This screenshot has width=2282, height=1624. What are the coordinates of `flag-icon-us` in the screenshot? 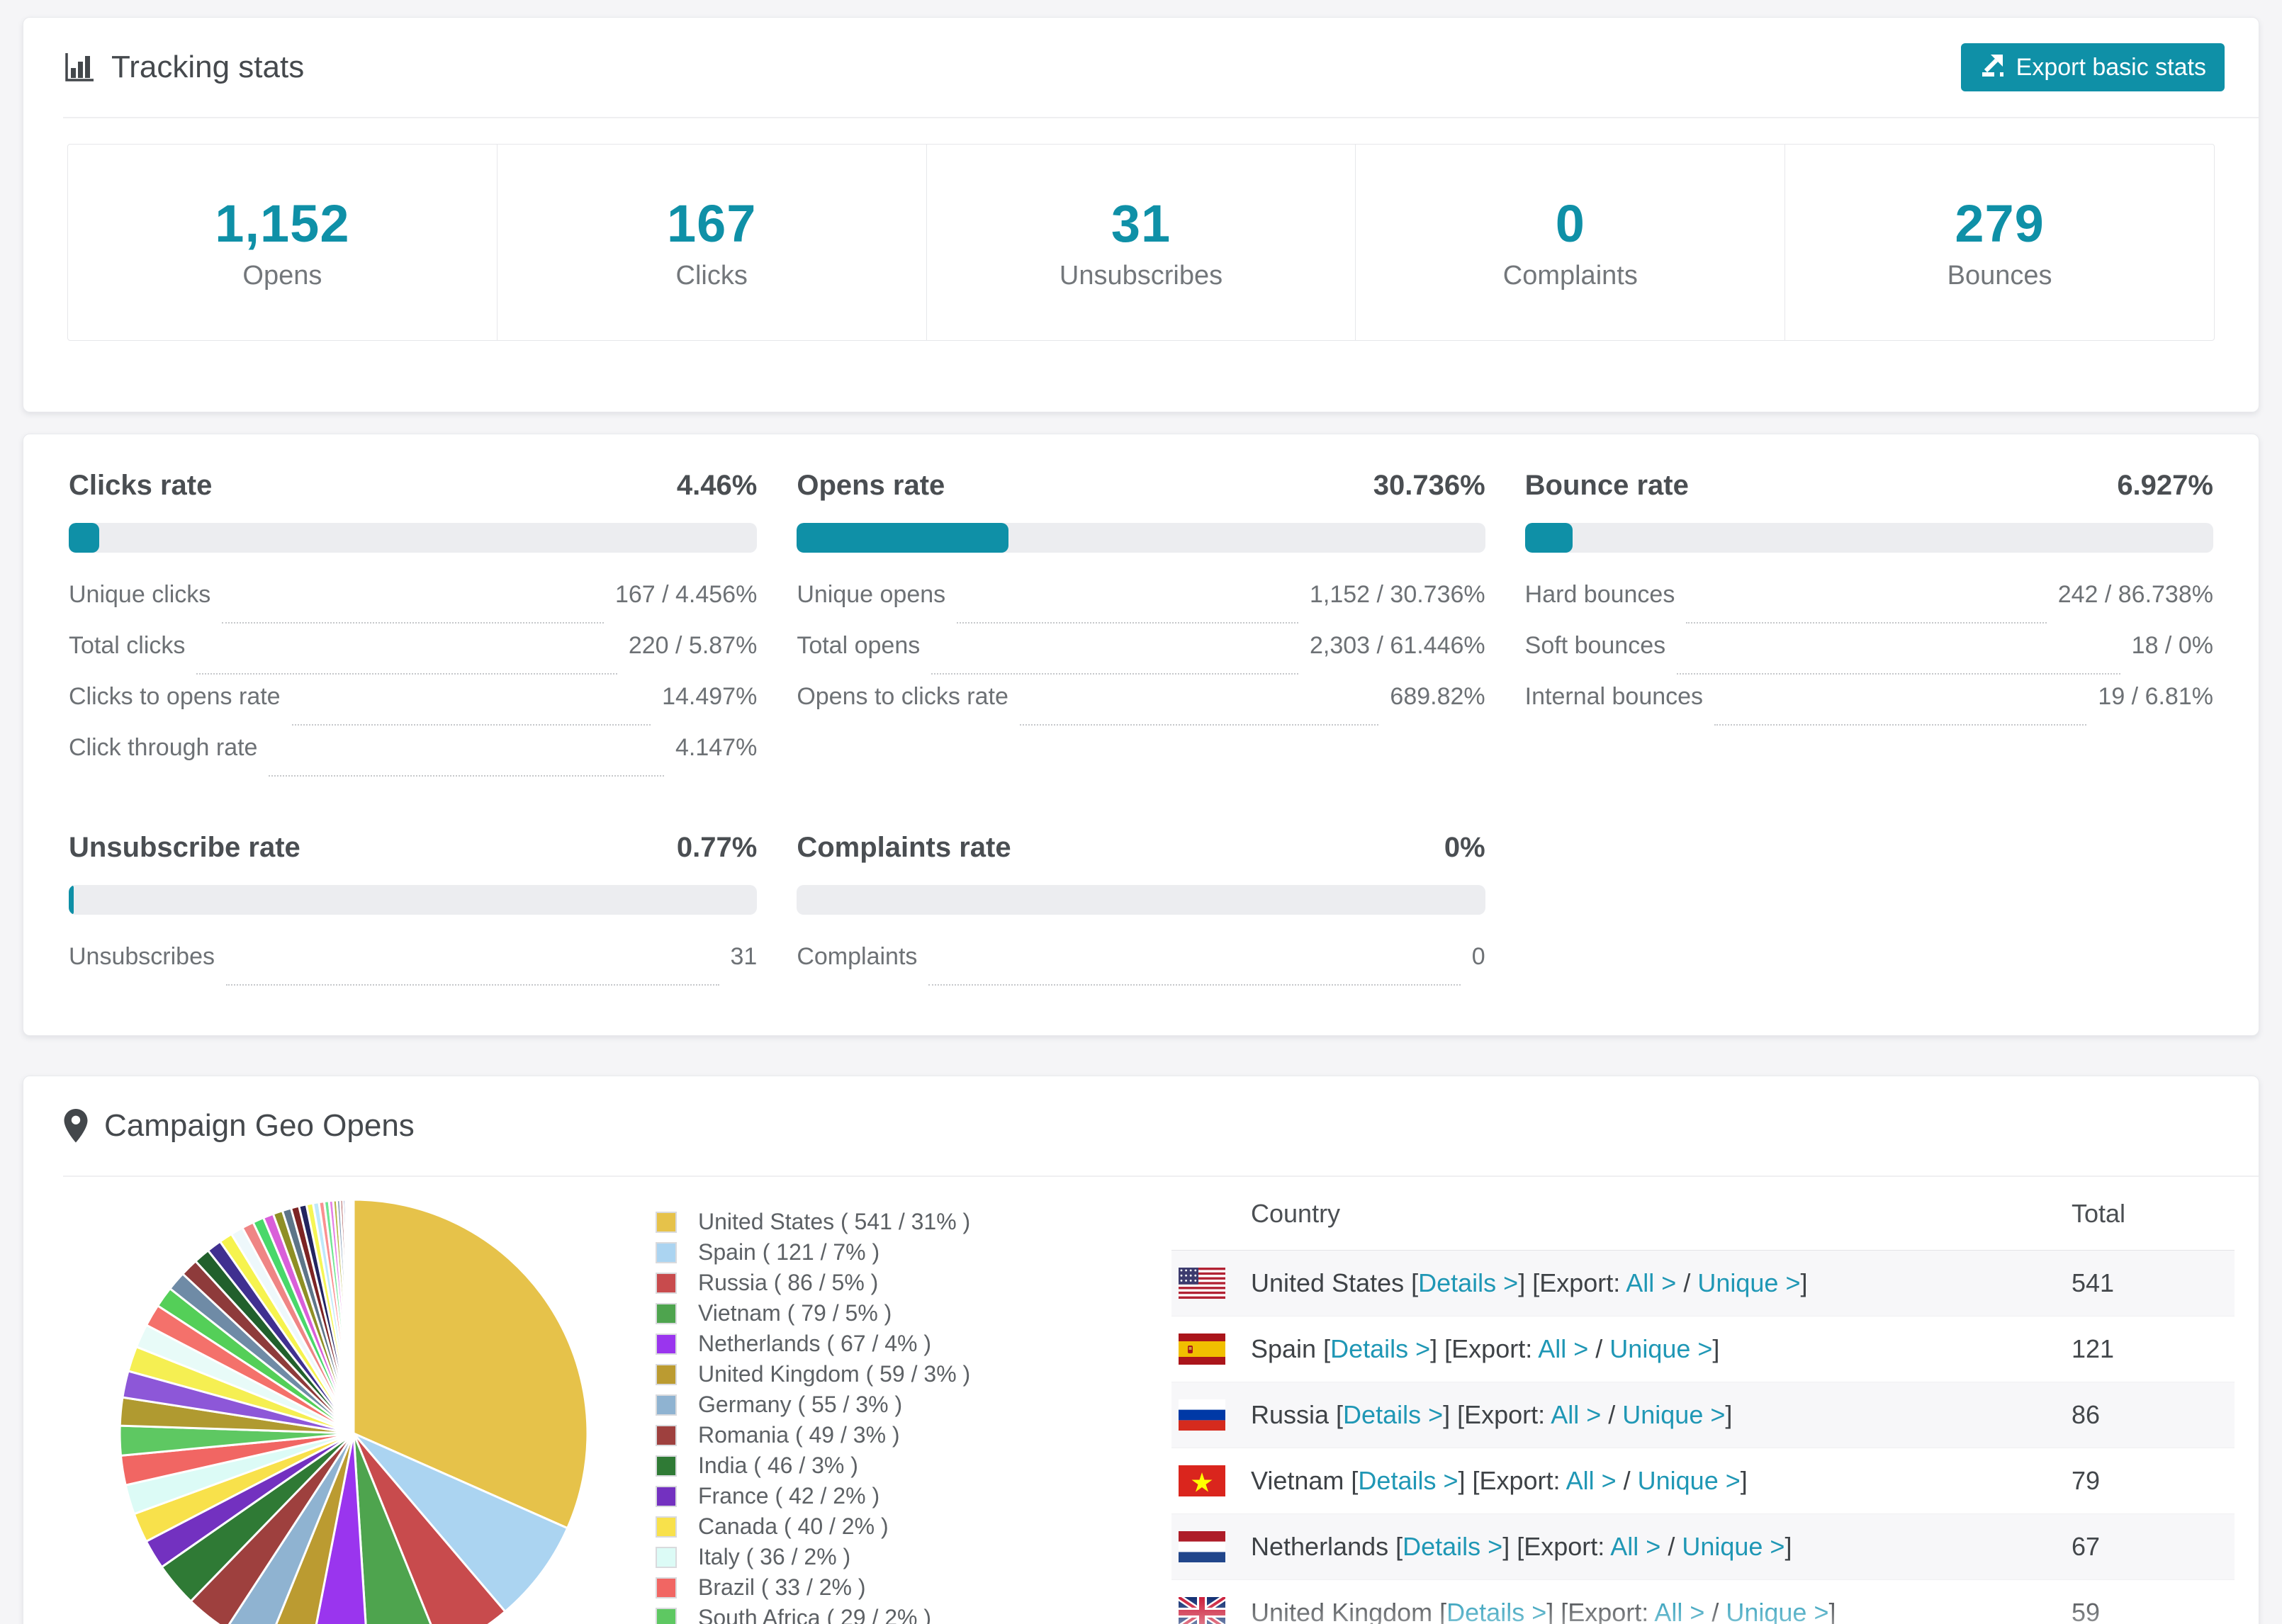 It's located at (1202, 1284).